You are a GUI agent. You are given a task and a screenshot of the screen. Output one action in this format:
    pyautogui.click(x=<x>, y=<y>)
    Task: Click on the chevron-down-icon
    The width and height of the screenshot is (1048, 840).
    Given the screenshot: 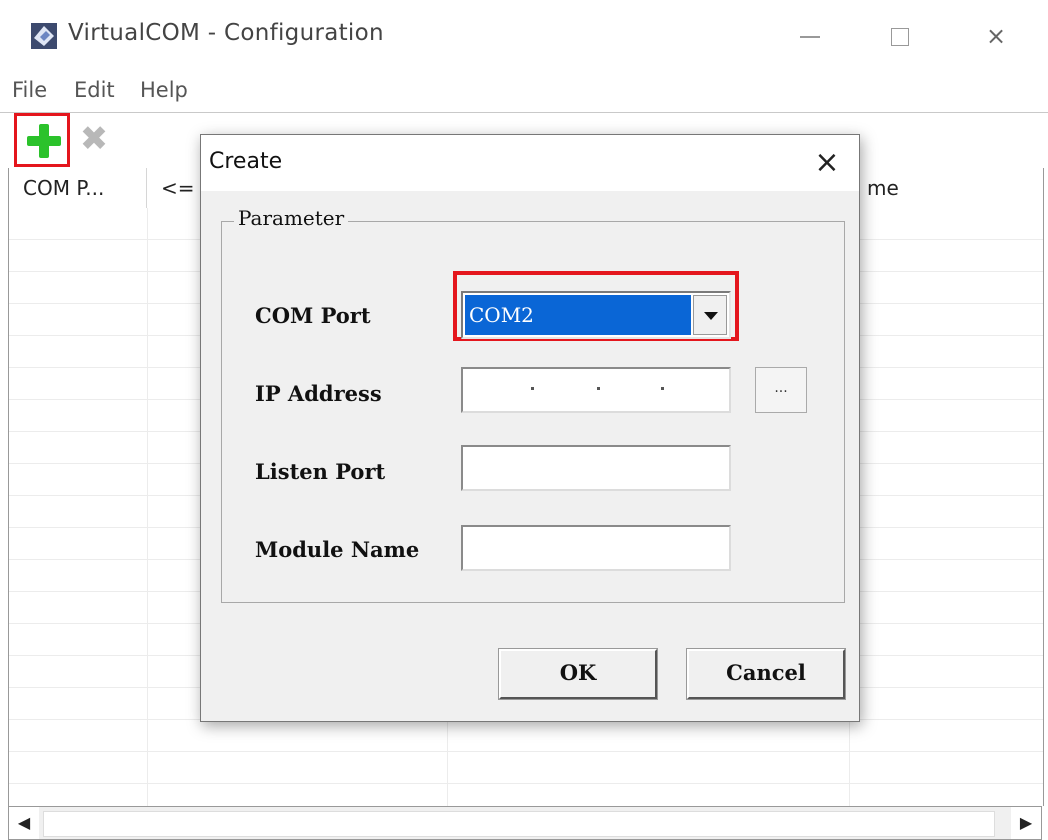 What is the action you would take?
    pyautogui.click(x=711, y=316)
    